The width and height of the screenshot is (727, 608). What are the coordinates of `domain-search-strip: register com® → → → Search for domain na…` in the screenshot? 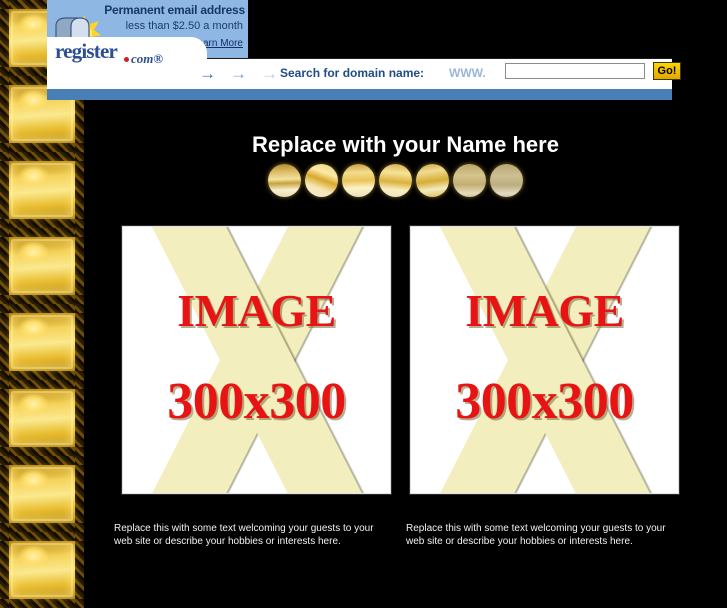 It's located at (364, 63).